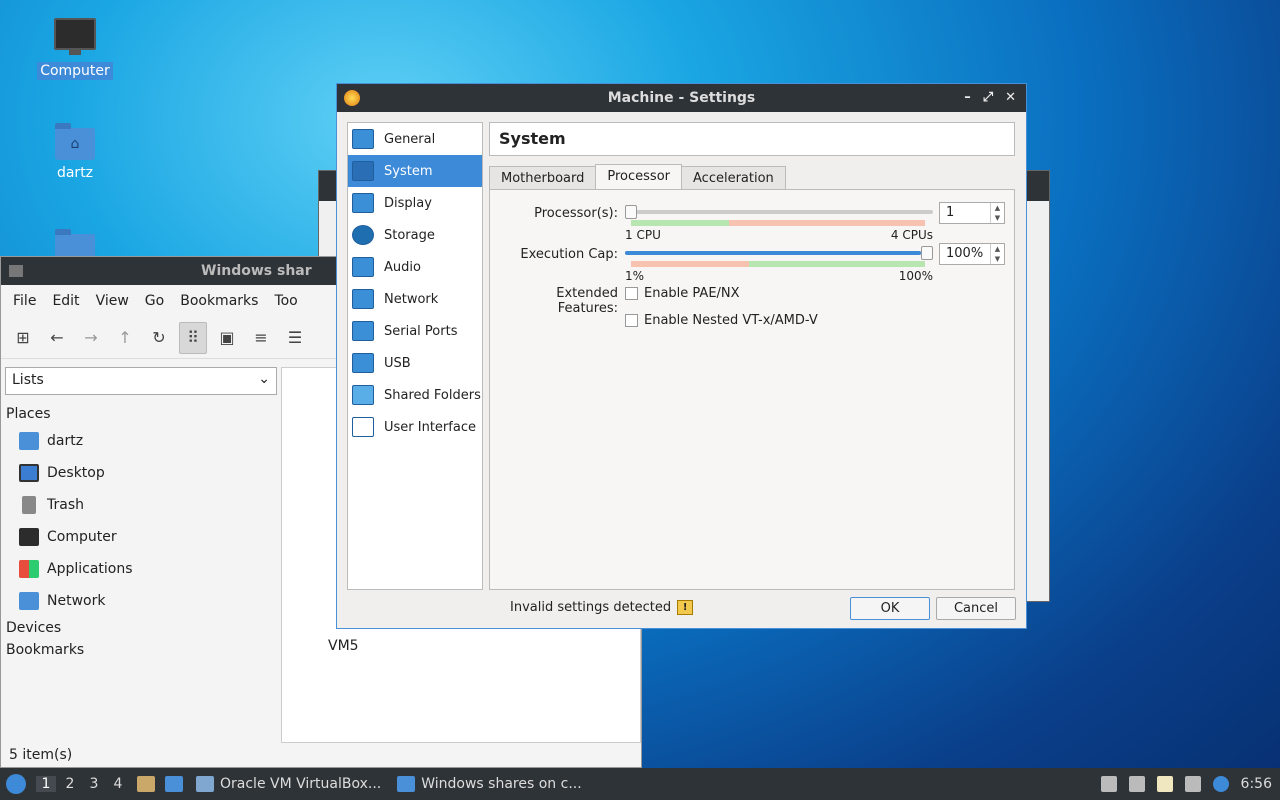 This screenshot has height=800, width=1280. Describe the element at coordinates (285, 301) in the screenshot. I see `menu-tools: Too` at that location.